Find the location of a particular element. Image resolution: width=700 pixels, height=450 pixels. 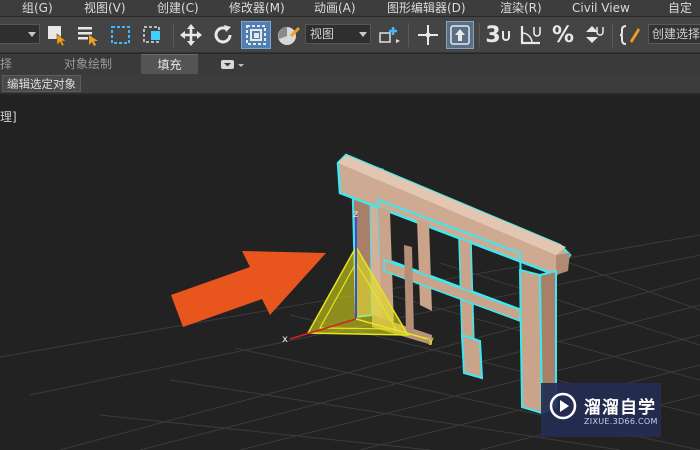

gizmo-axis-x-label: x is located at coordinates (285, 339).